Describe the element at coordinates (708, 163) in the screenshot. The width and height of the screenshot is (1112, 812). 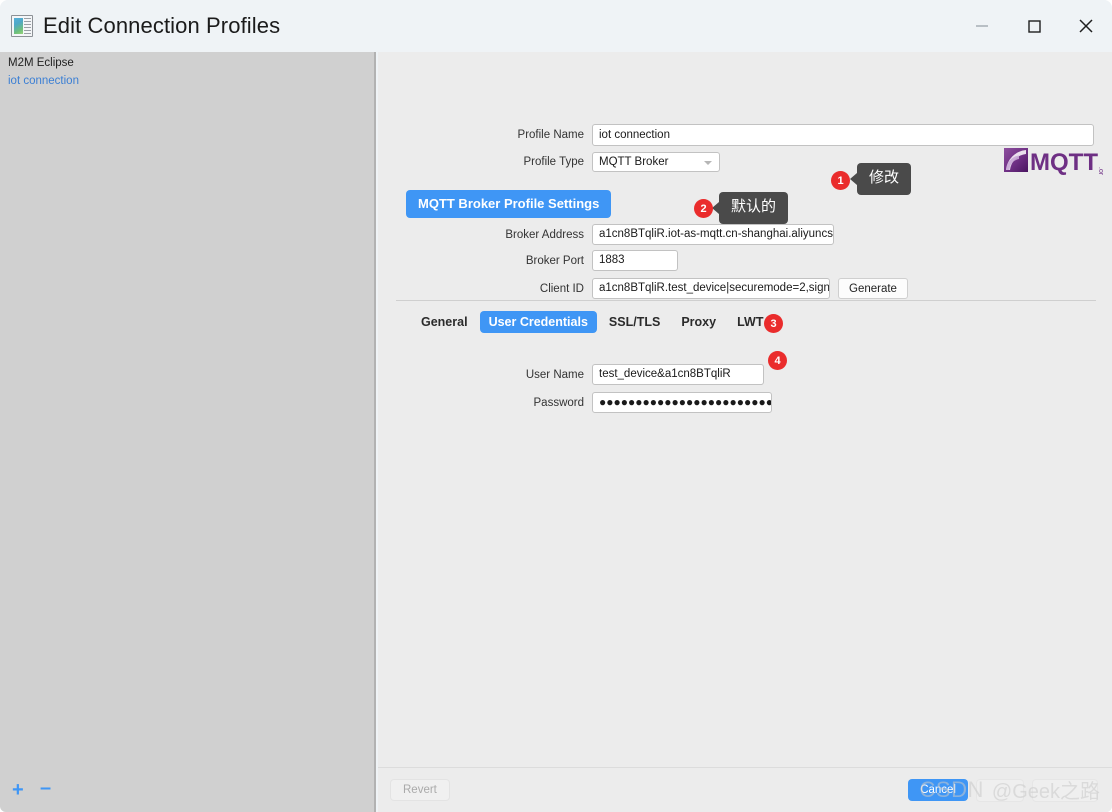
I see `chevron-down-icon` at that location.